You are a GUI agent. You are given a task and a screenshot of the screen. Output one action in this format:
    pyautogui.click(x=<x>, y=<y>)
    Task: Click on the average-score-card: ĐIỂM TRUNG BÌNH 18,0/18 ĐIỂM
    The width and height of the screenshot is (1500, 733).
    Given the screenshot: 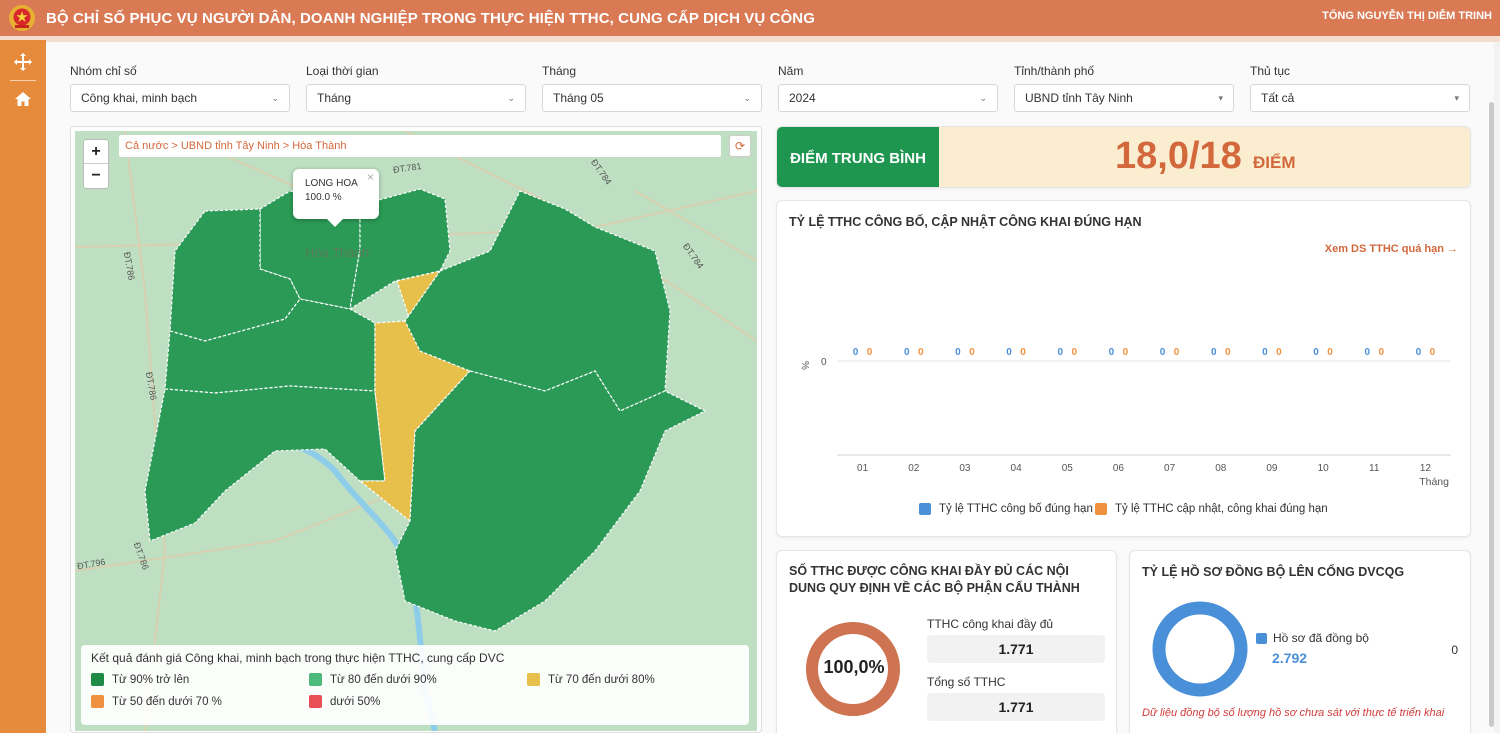 What is the action you would take?
    pyautogui.click(x=1123, y=157)
    